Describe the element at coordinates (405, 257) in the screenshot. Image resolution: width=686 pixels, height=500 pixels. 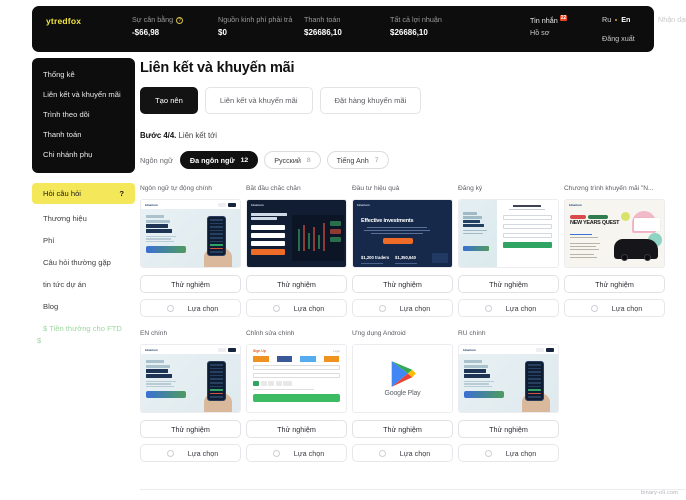
I see `thumb-stat-2: $1,350,640` at that location.